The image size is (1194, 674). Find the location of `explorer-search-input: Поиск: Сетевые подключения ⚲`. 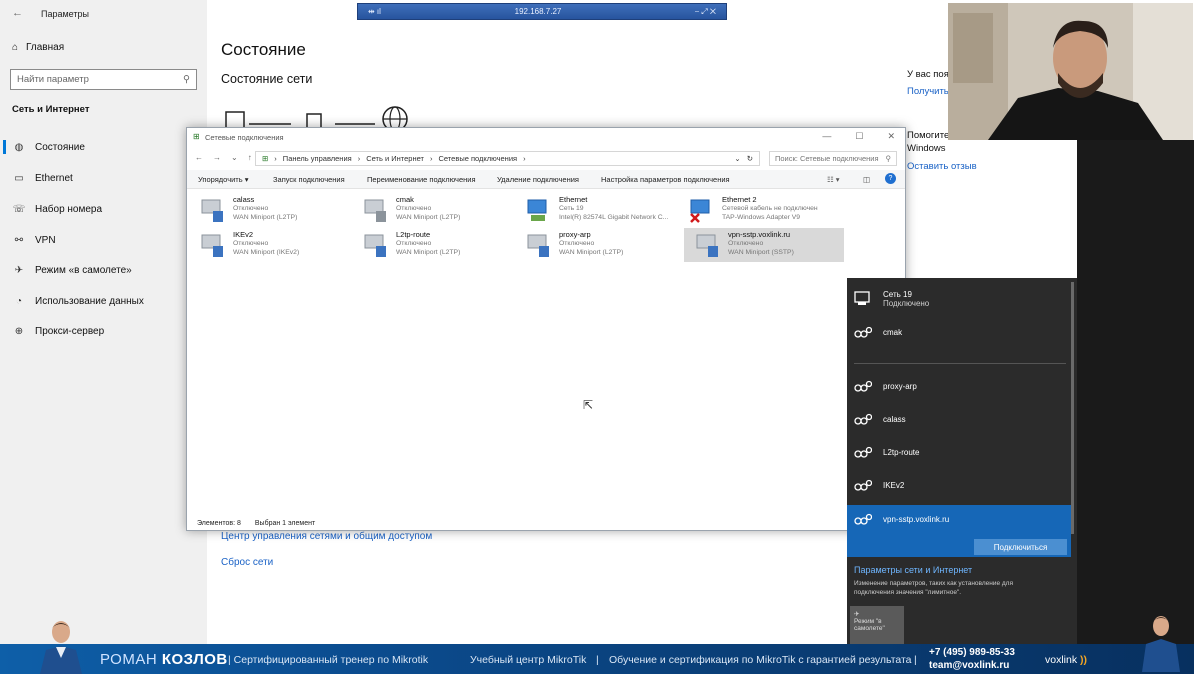

explorer-search-input: Поиск: Сетевые подключения ⚲ is located at coordinates (833, 158).